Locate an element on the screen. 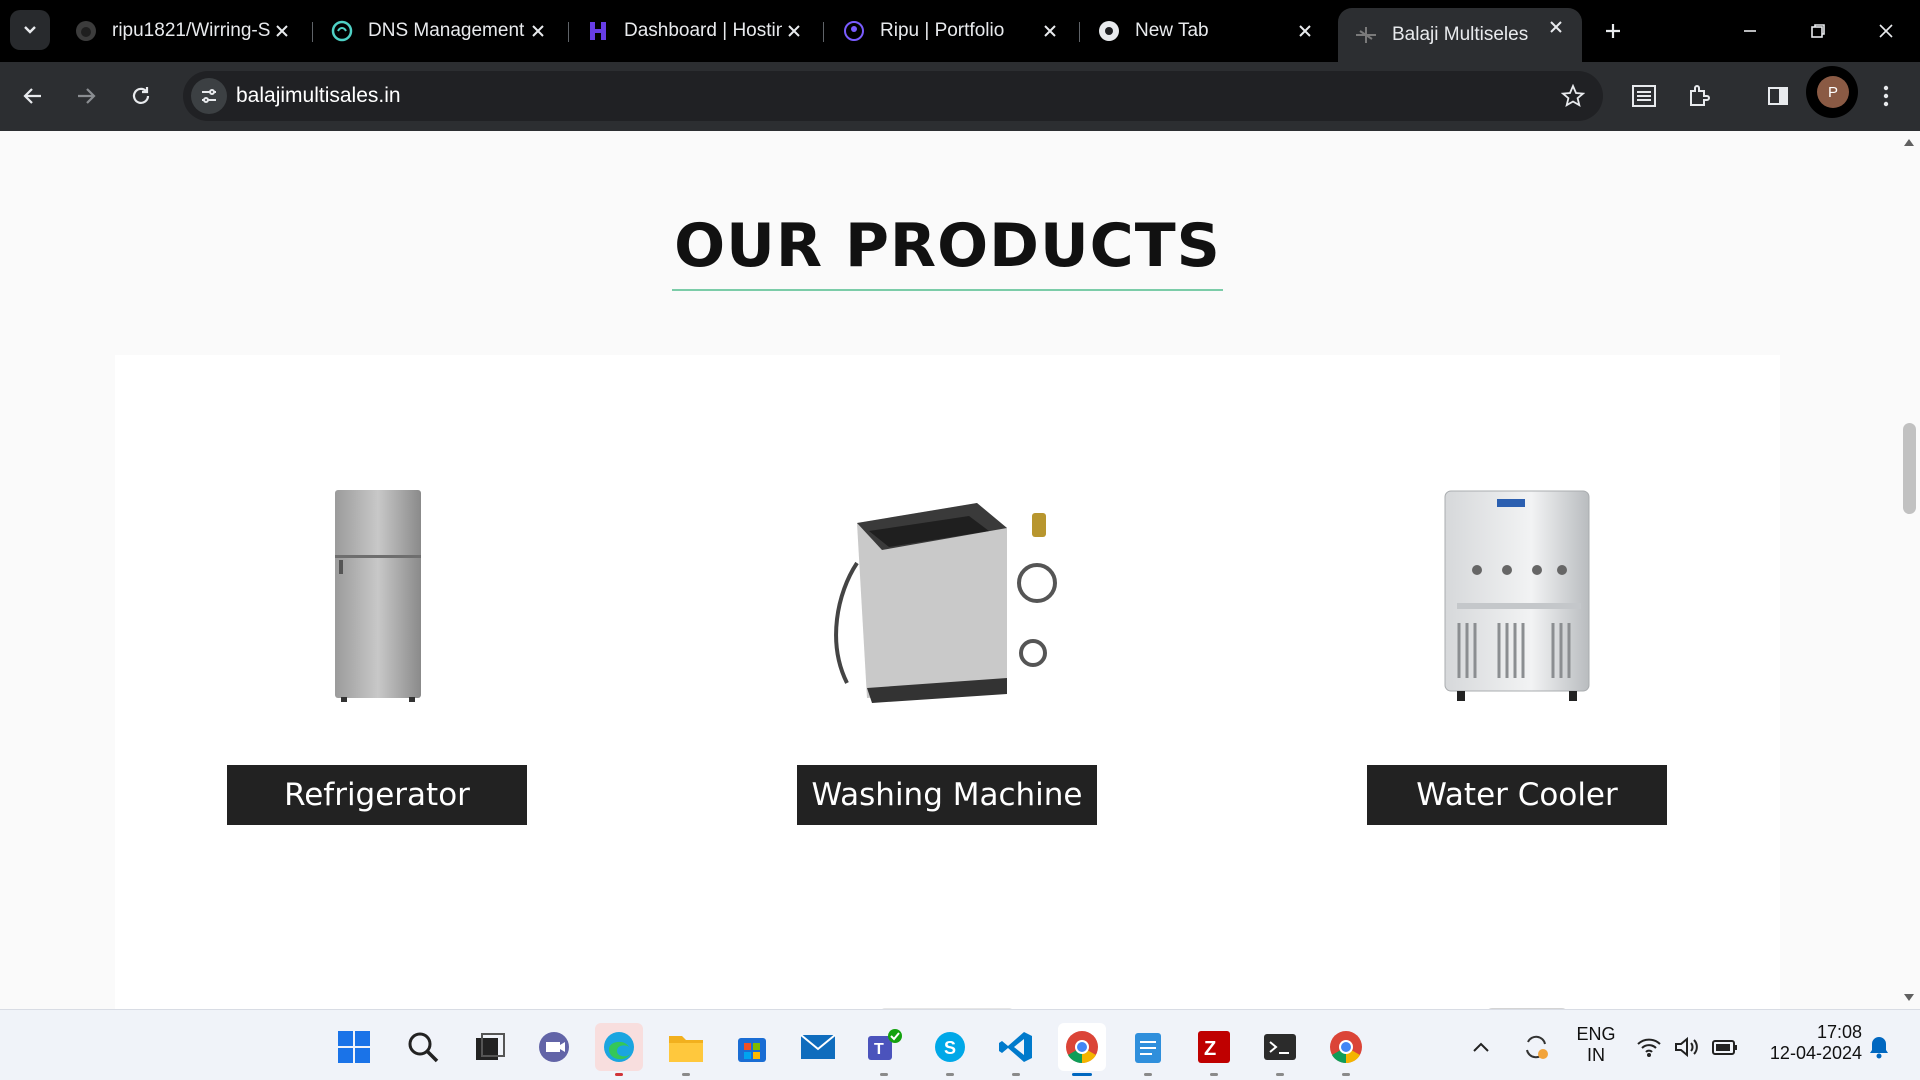 Image resolution: width=1920 pixels, height=1080 pixels. battery-icon is located at coordinates (1724, 1047).